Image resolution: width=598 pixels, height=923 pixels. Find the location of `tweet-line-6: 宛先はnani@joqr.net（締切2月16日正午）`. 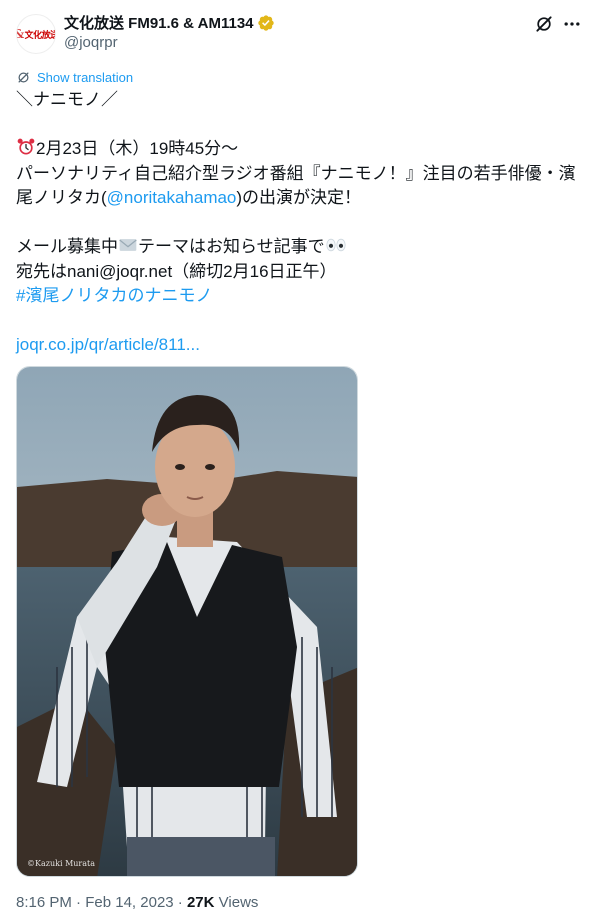

tweet-line-6: 宛先はnani@joqr.net（締切2月16日正午） is located at coordinates (176, 271).